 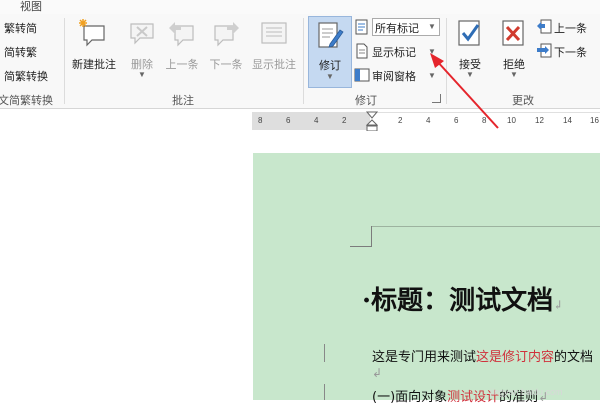 What do you see at coordinates (469, 33) in the screenshot?
I see `accept-change-icon` at bounding box center [469, 33].